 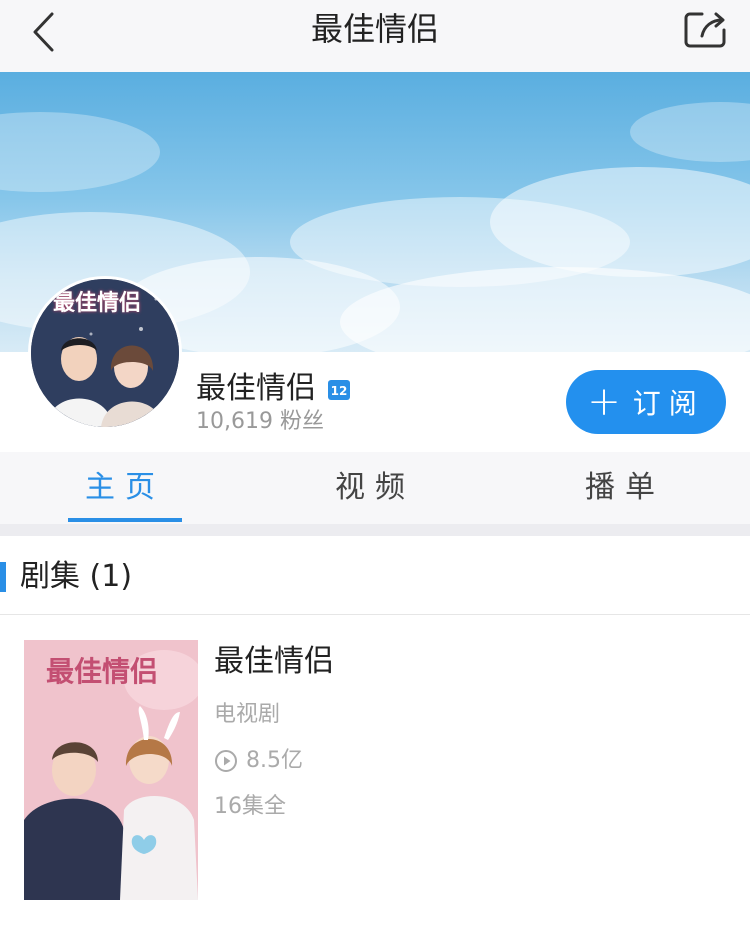 What do you see at coordinates (256, 388) in the screenshot?
I see `channel-name: 最佳情侣` at bounding box center [256, 388].